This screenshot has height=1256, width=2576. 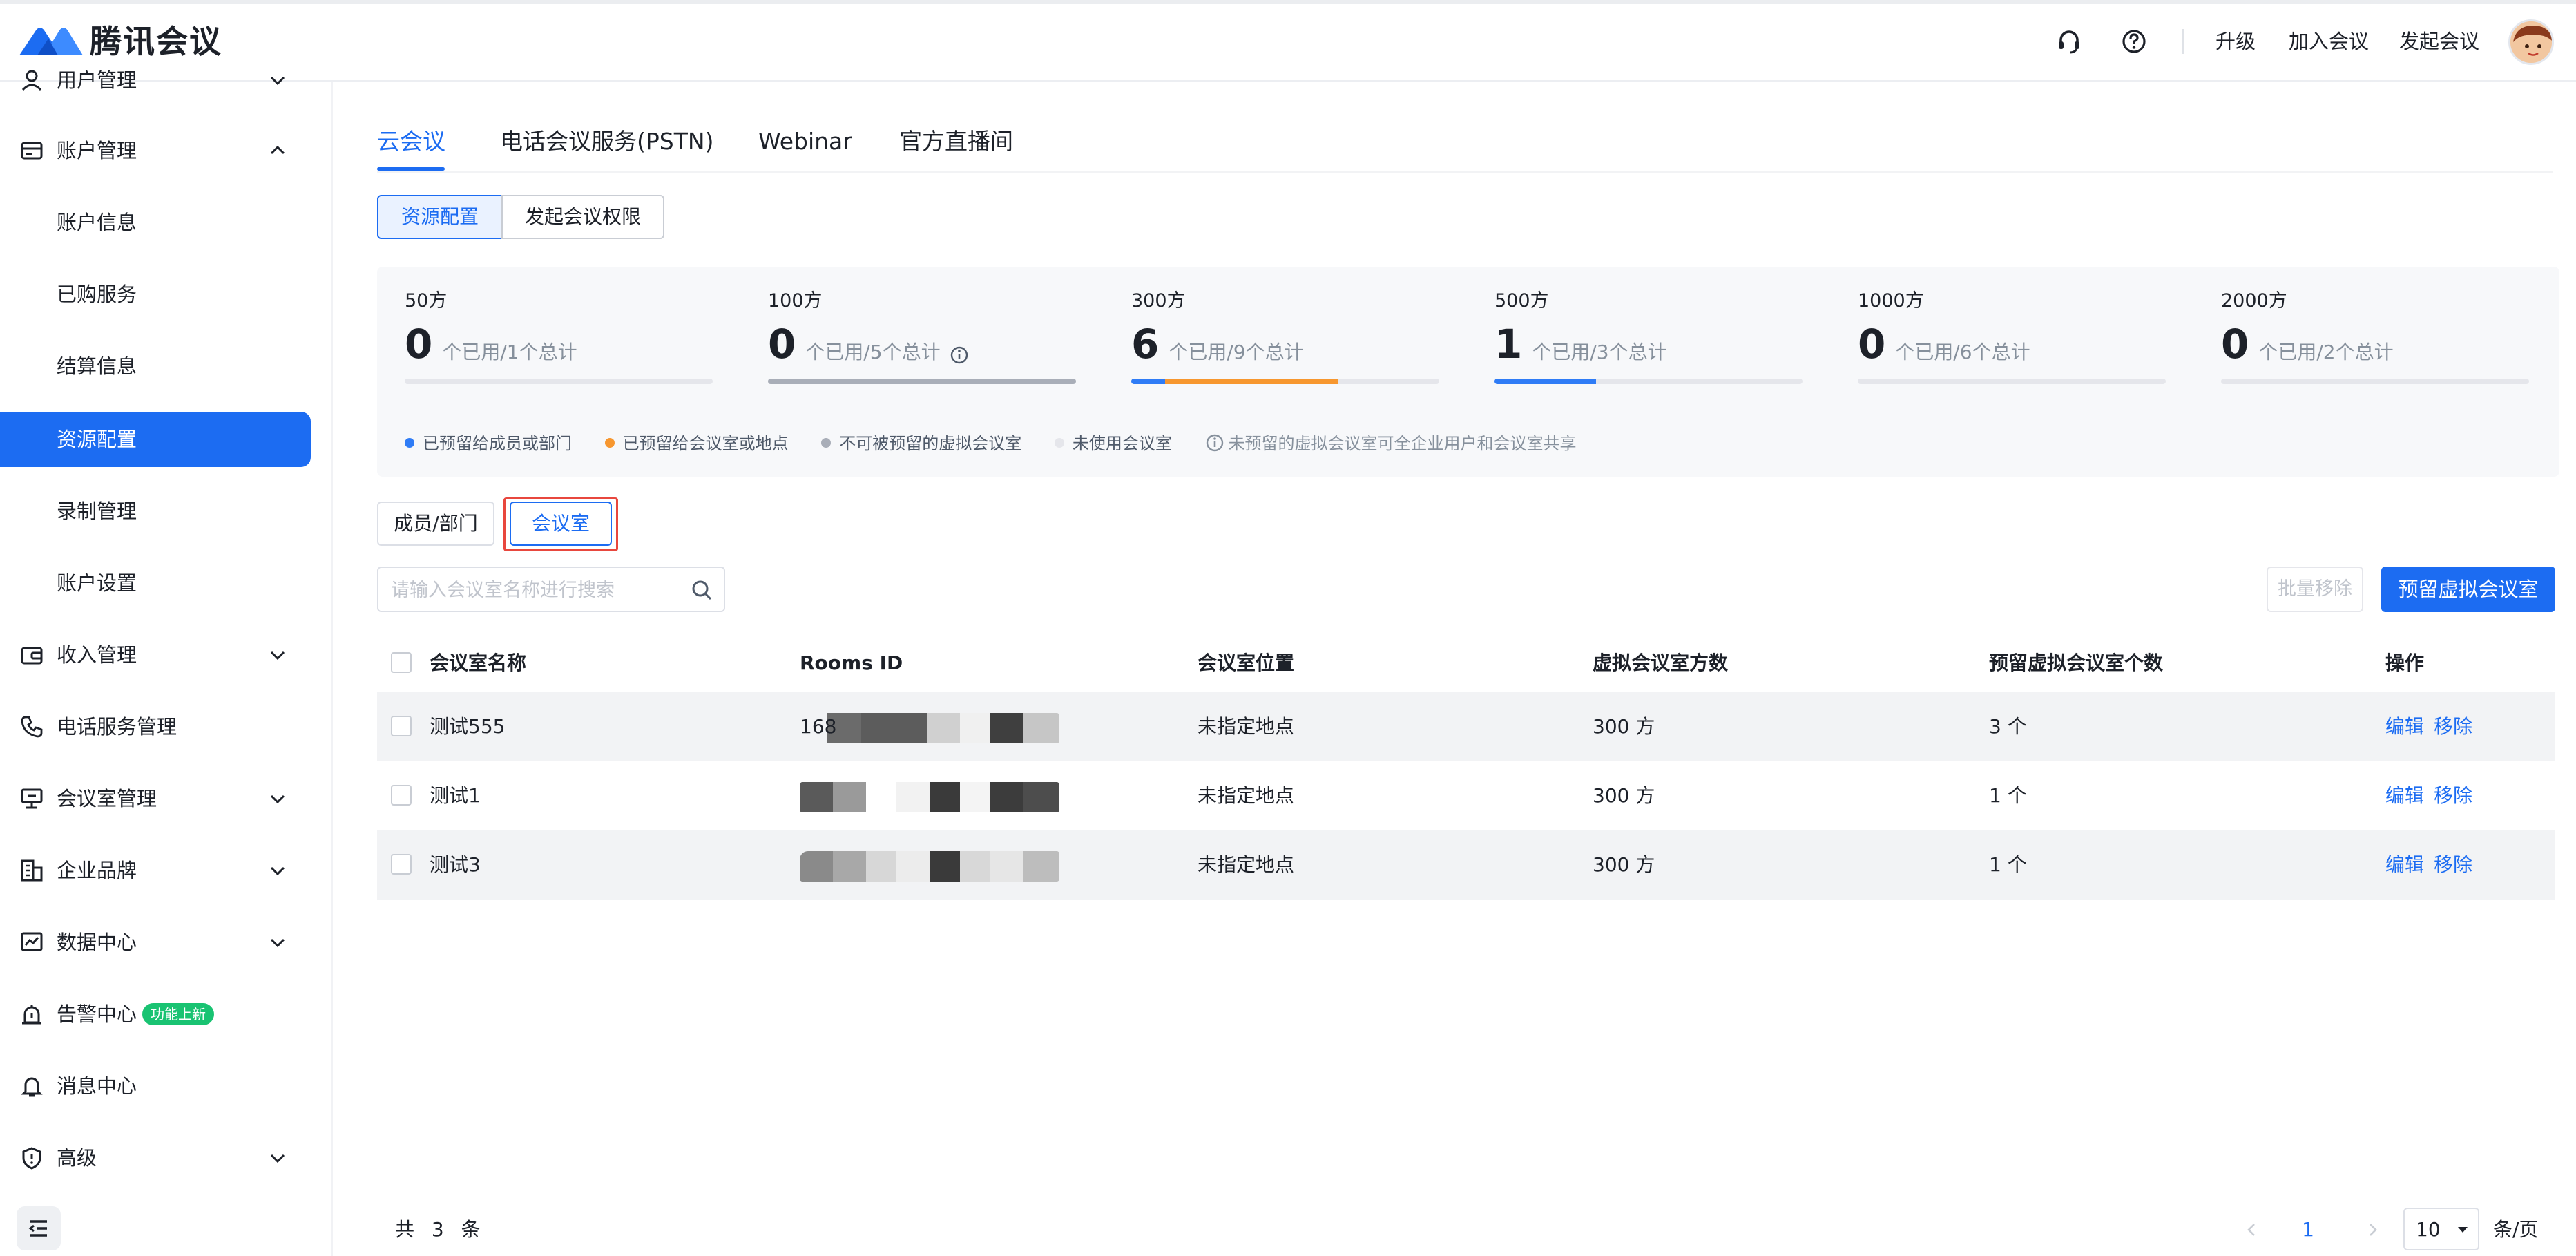 What do you see at coordinates (2008, 795) in the screenshot?
I see `reserved-count: 1 个` at bounding box center [2008, 795].